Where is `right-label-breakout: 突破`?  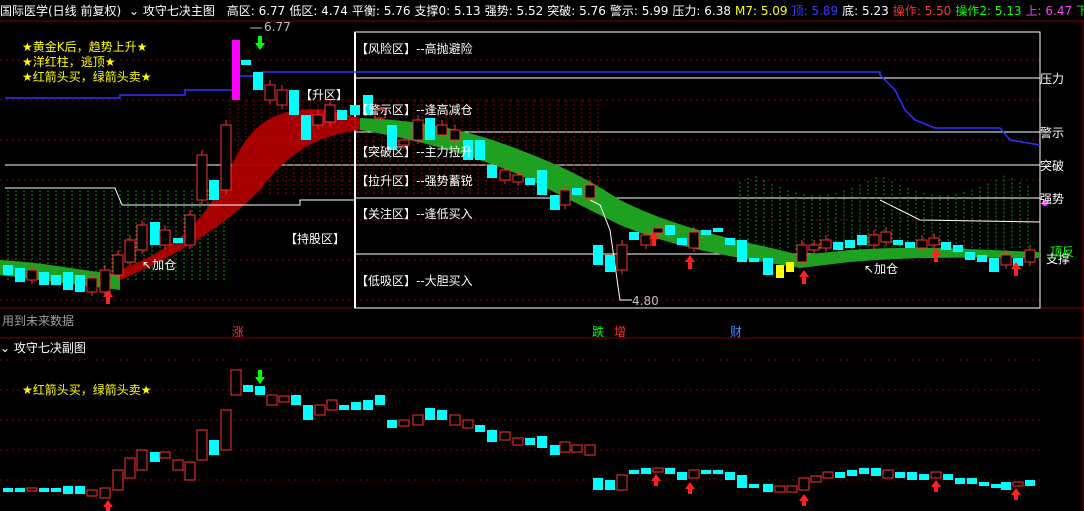 right-label-breakout: 突破 is located at coordinates (1052, 166).